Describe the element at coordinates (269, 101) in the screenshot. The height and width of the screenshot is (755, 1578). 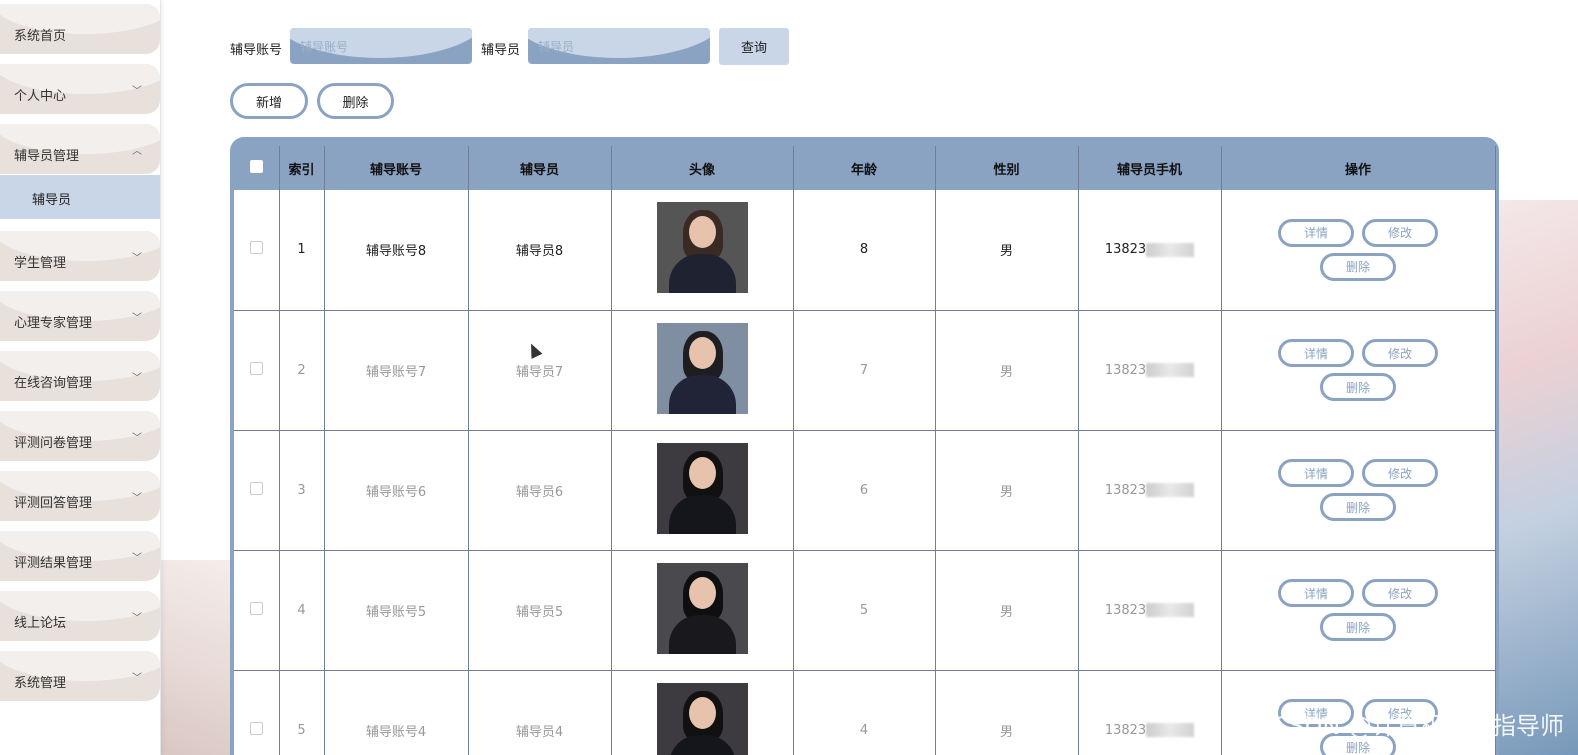
I see `add-button: 新增` at that location.